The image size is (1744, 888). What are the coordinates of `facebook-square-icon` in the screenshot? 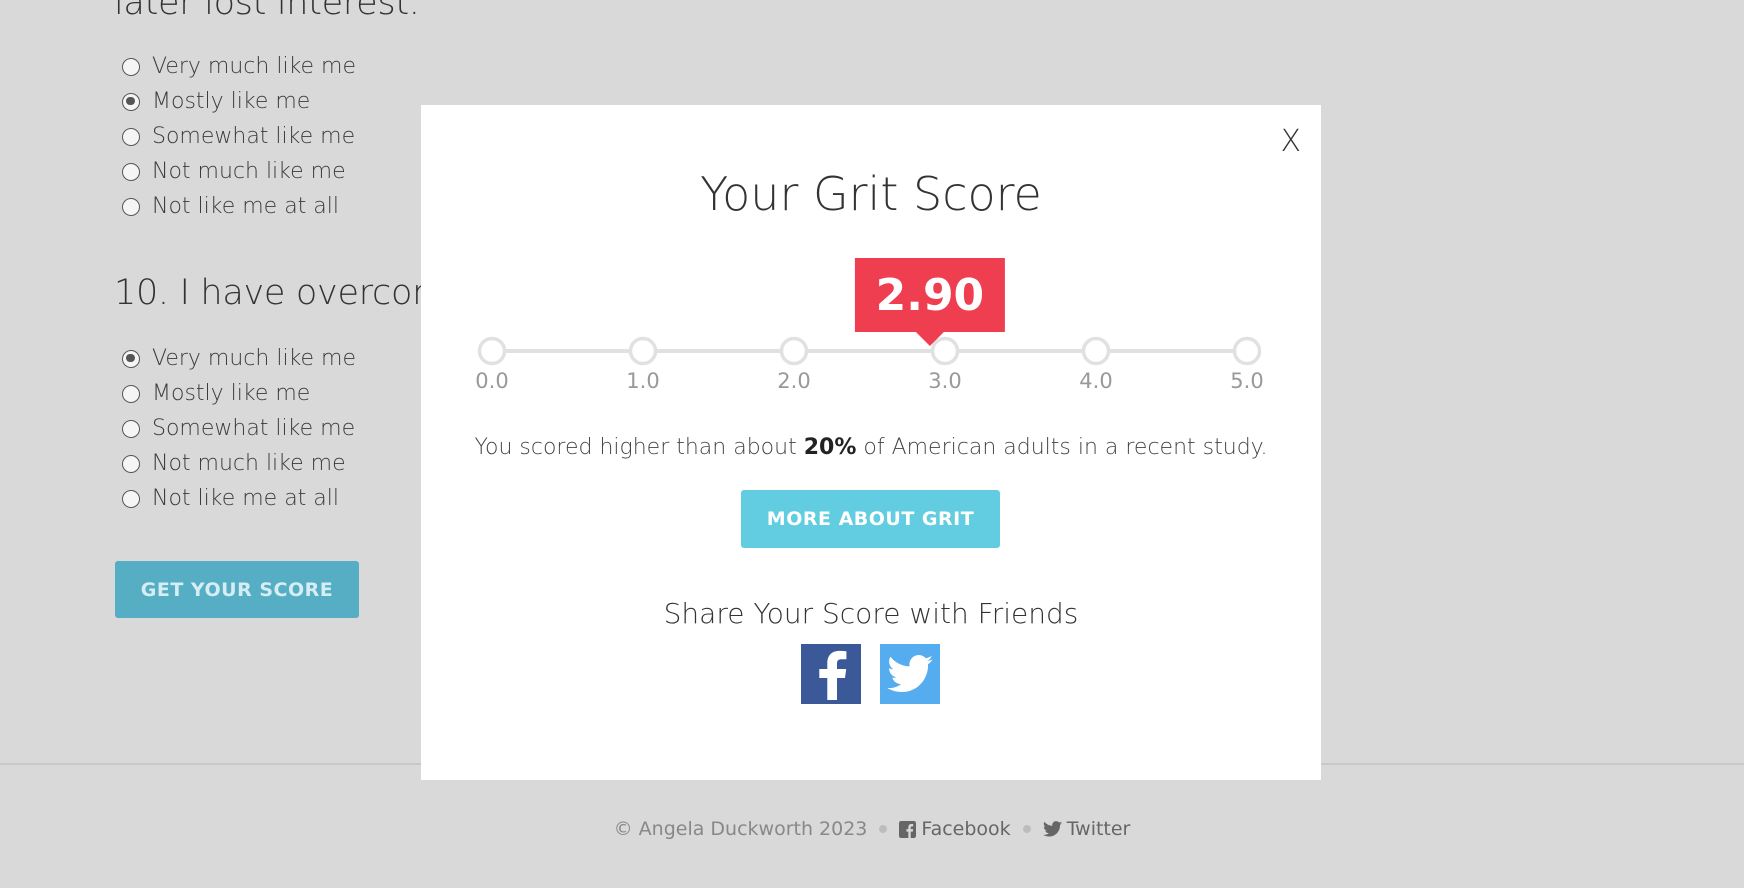 It's located at (908, 829).